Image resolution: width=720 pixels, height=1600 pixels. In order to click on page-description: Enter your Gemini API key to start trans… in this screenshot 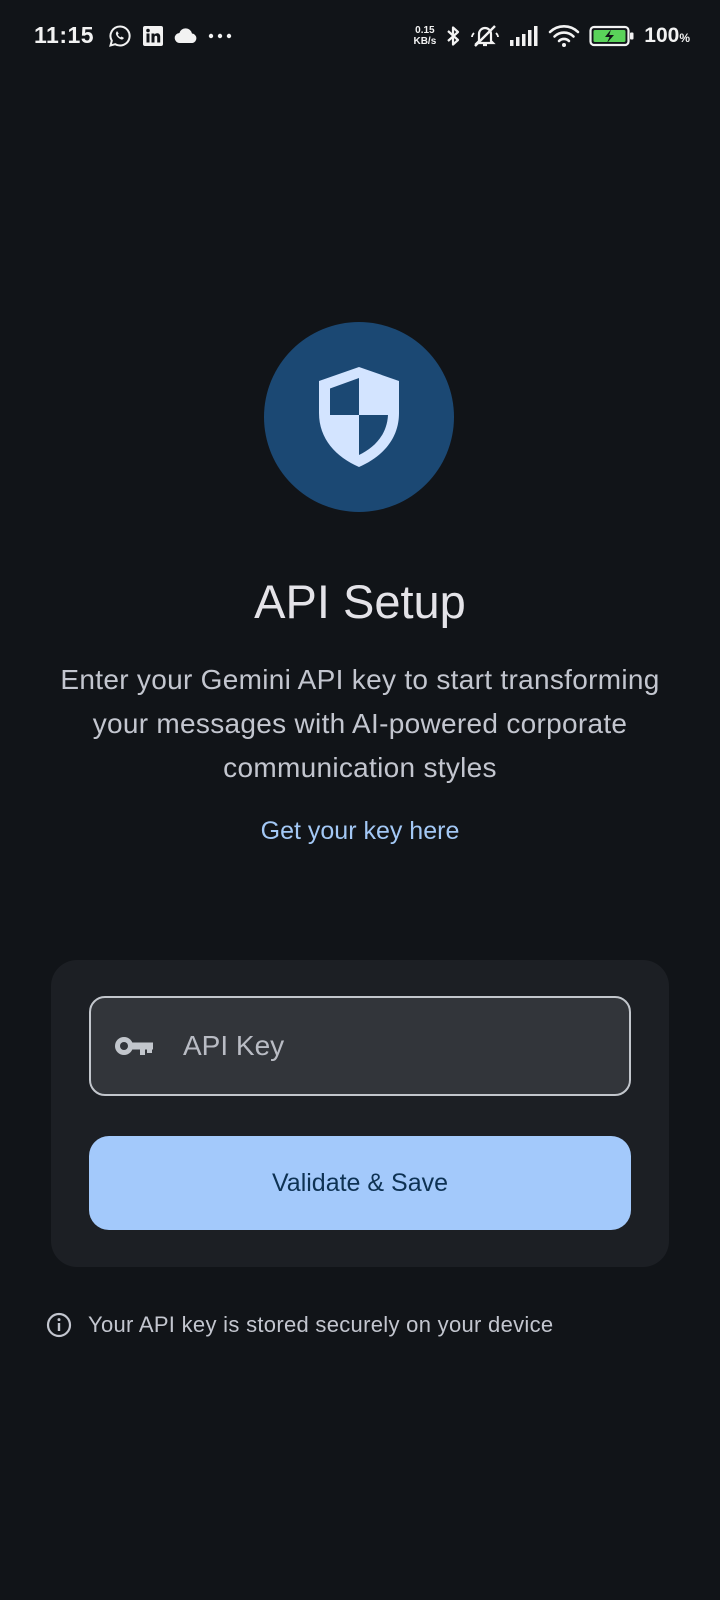, I will do `click(360, 723)`.